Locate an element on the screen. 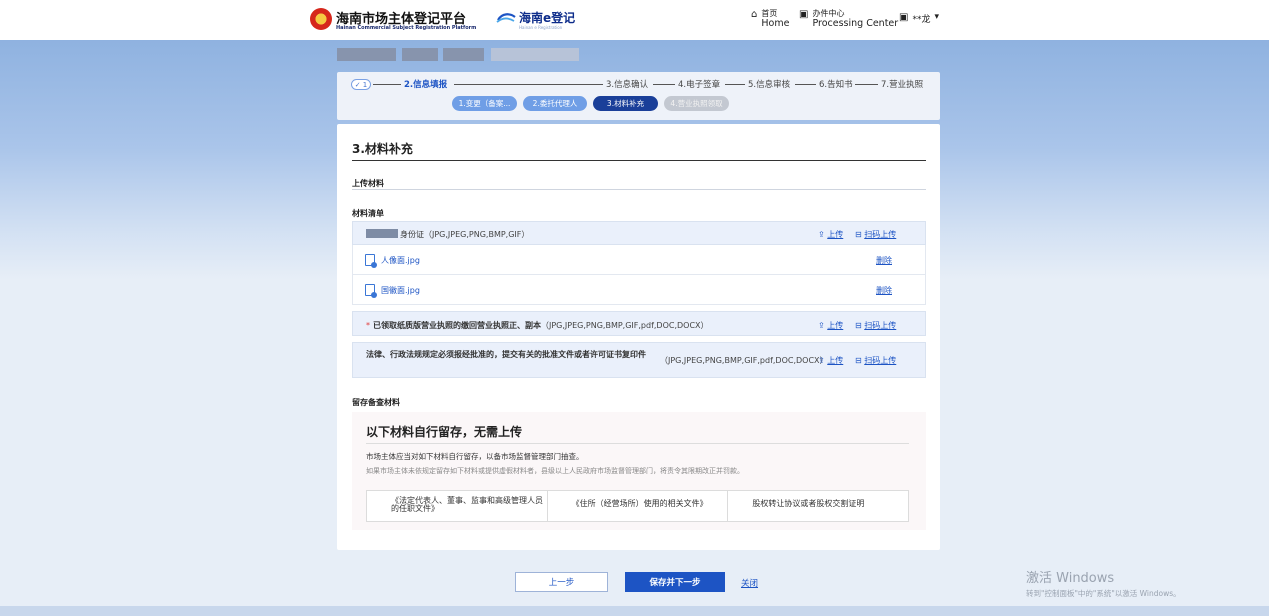 The image size is (1269, 616). windows-activation-watermark: 激活 Windows 转到"控制面板"中的"系统"以激活 Windows。 is located at coordinates (1103, 584).